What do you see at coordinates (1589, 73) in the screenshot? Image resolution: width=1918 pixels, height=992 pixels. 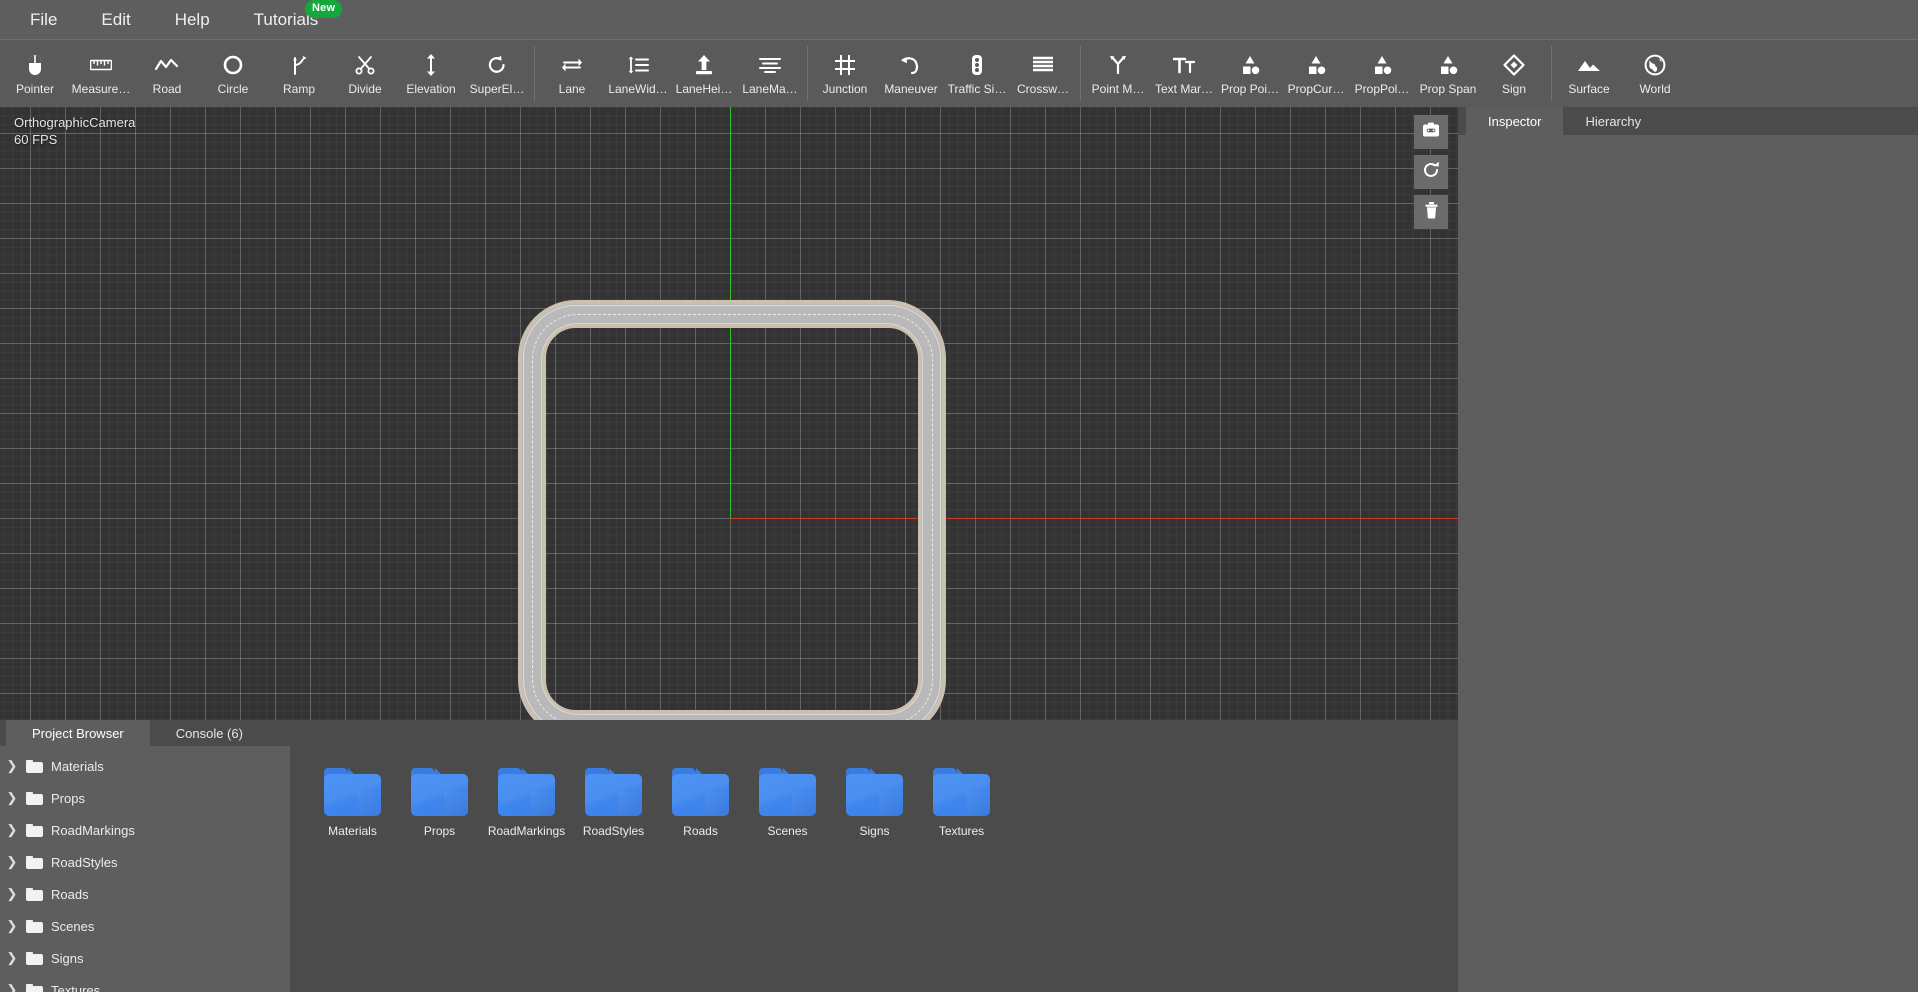 I see `tool-surface: Surface` at bounding box center [1589, 73].